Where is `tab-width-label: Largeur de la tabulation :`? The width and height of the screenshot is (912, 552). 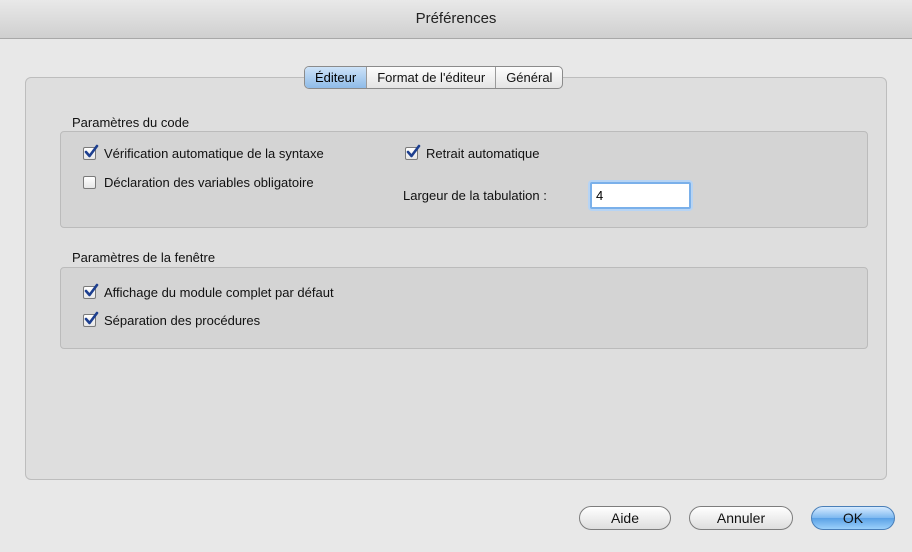 tab-width-label: Largeur de la tabulation : is located at coordinates (475, 195).